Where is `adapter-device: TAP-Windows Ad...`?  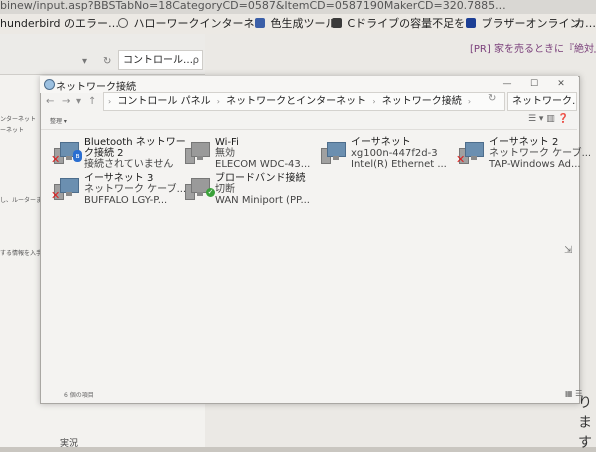 adapter-device: TAP-Windows Ad... is located at coordinates (535, 164).